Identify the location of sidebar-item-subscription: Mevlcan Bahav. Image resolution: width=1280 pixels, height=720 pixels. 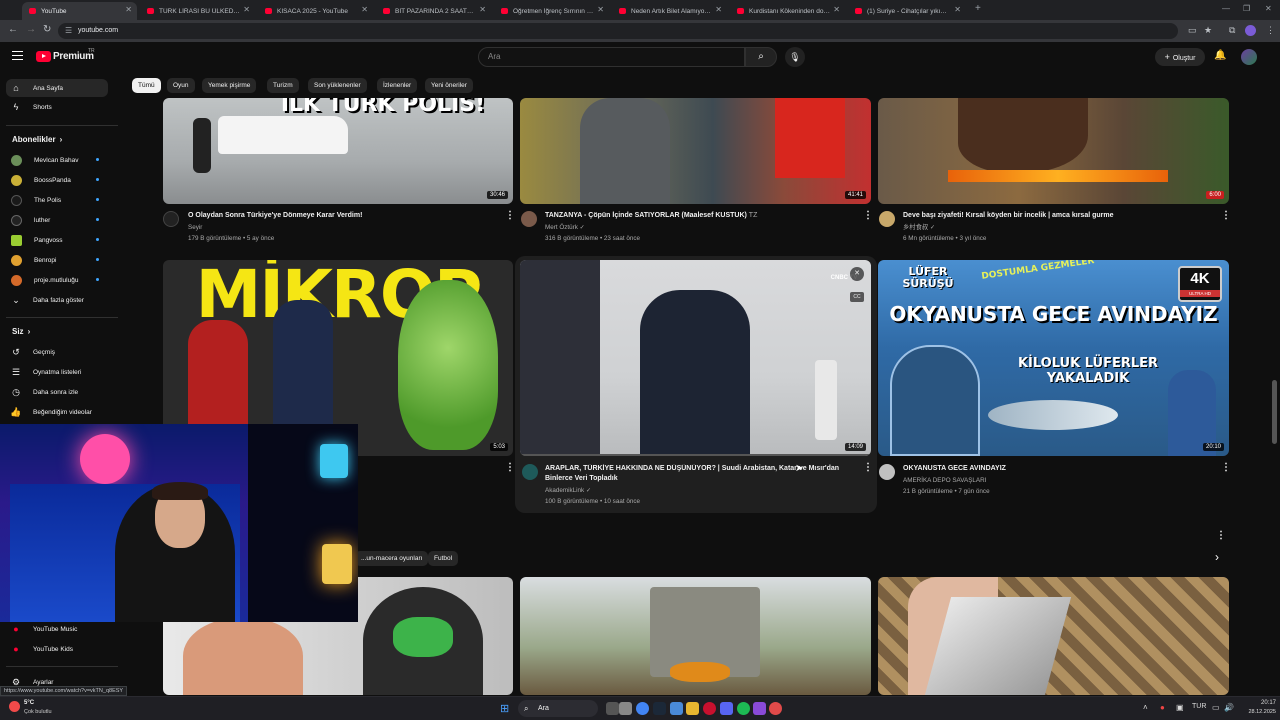
(57, 160).